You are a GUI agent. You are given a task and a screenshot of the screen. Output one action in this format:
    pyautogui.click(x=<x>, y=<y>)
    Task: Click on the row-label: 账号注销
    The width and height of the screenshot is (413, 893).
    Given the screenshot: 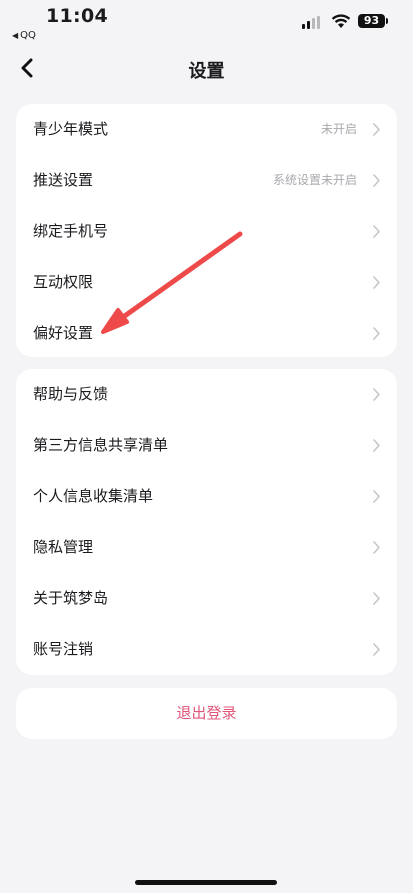 What is the action you would take?
    pyautogui.click(x=63, y=649)
    